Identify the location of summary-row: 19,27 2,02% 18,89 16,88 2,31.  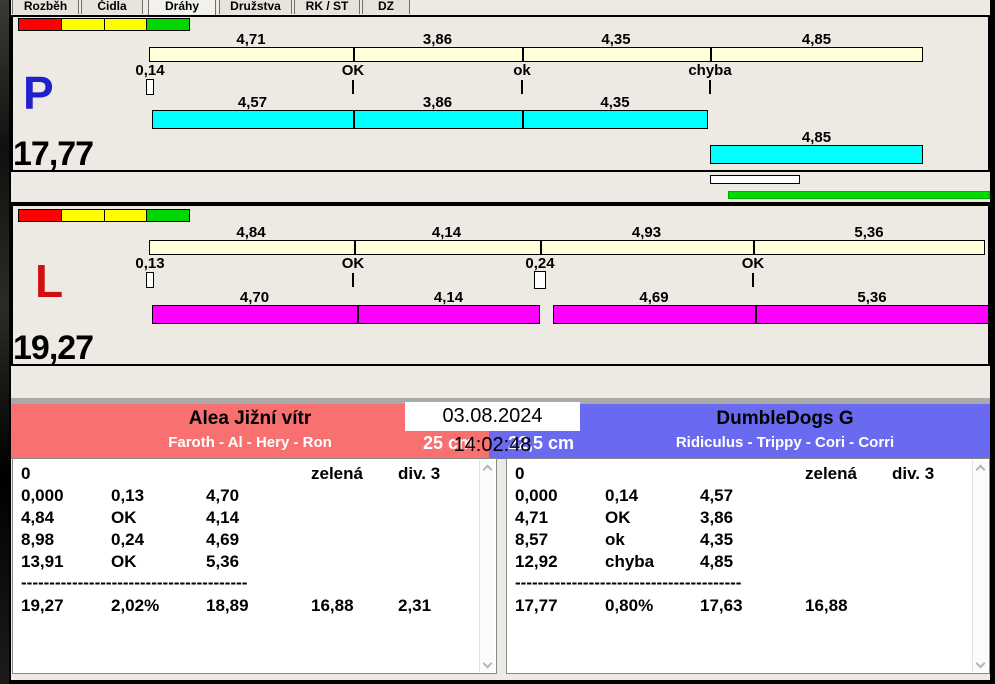
(226, 605).